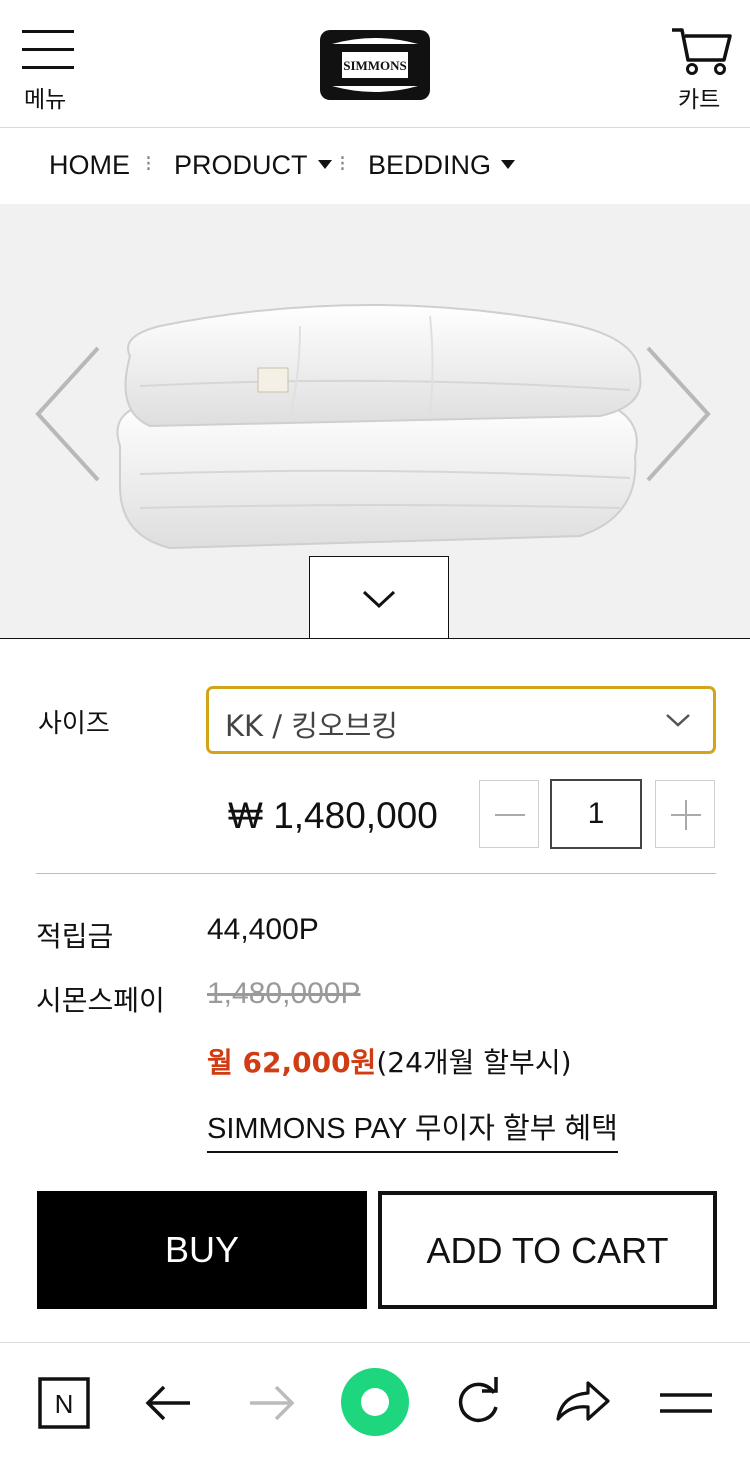 Image resolution: width=750 pixels, height=1460 pixels. Describe the element at coordinates (168, 1403) in the screenshot. I see `back-arrow-icon` at that location.